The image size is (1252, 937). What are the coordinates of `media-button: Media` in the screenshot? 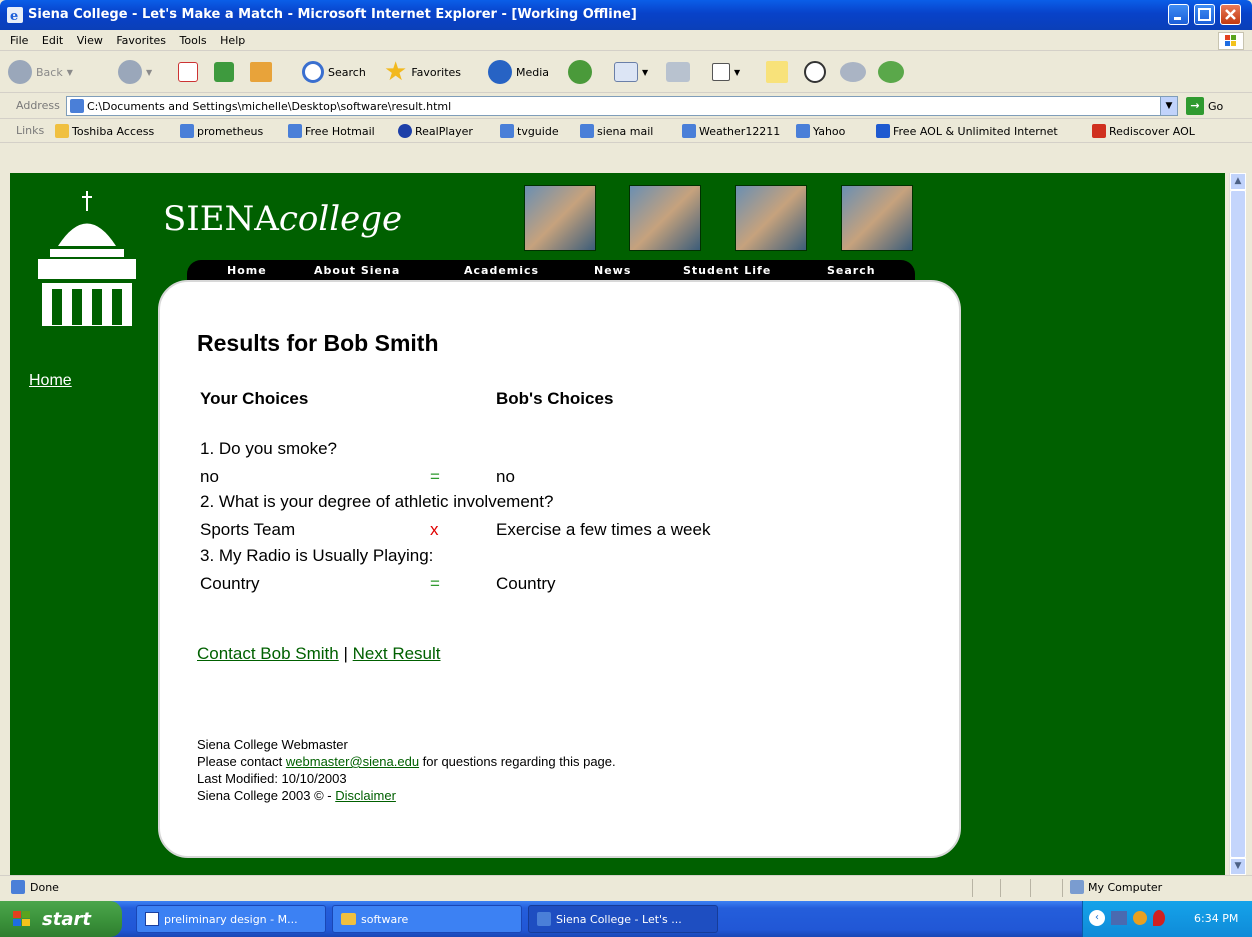 It's located at (518, 72).